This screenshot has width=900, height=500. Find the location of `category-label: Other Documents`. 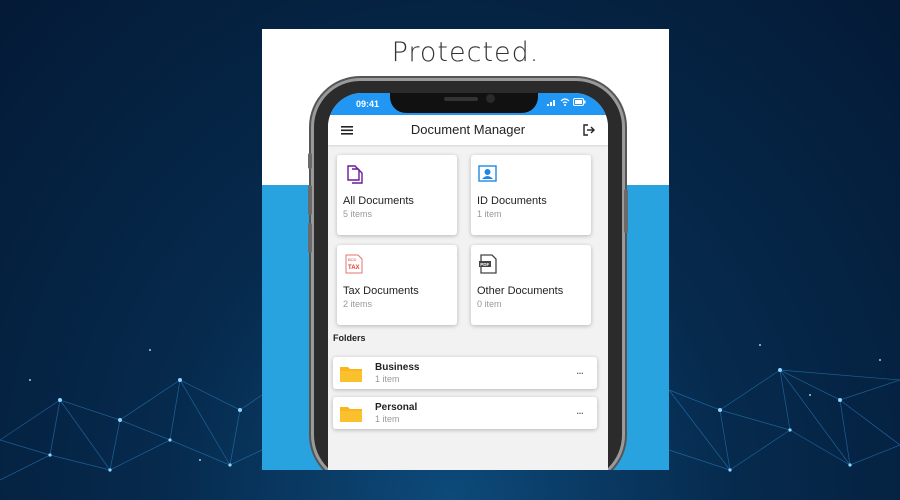

category-label: Other Documents is located at coordinates (520, 291).